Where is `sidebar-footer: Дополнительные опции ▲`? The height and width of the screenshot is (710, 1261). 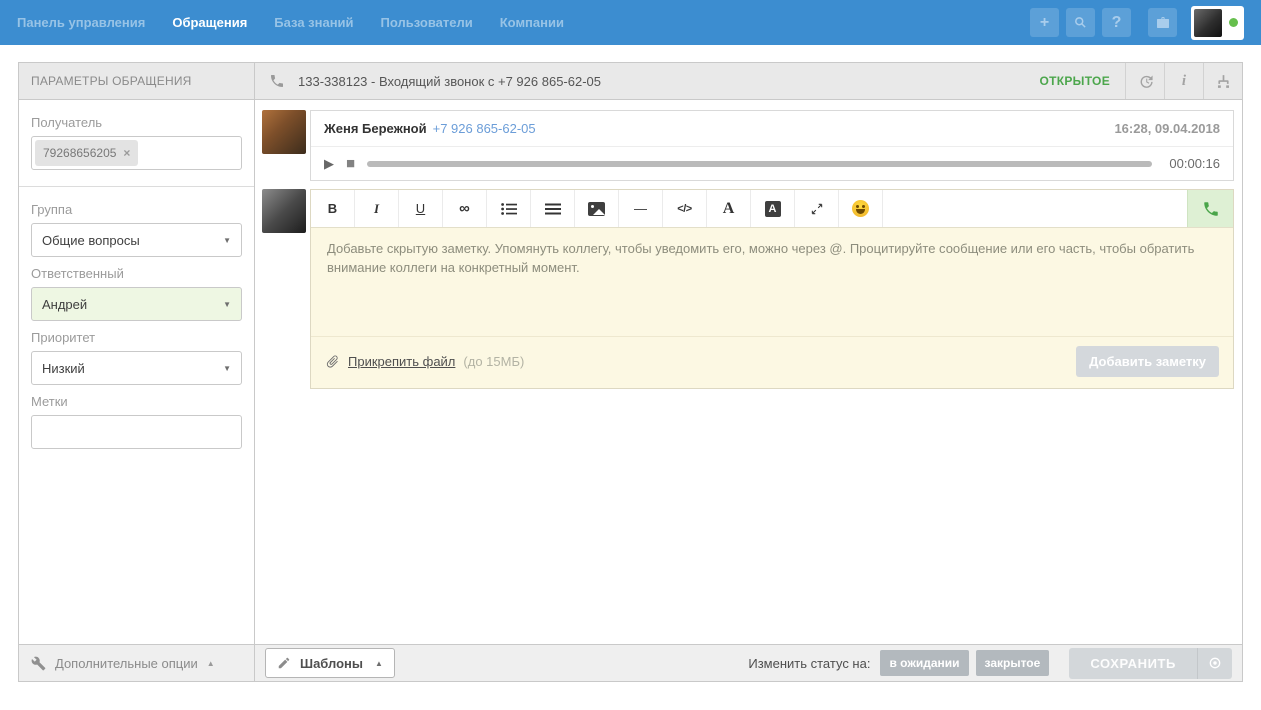
sidebar-footer: Дополнительные опции ▲ is located at coordinates (136, 662).